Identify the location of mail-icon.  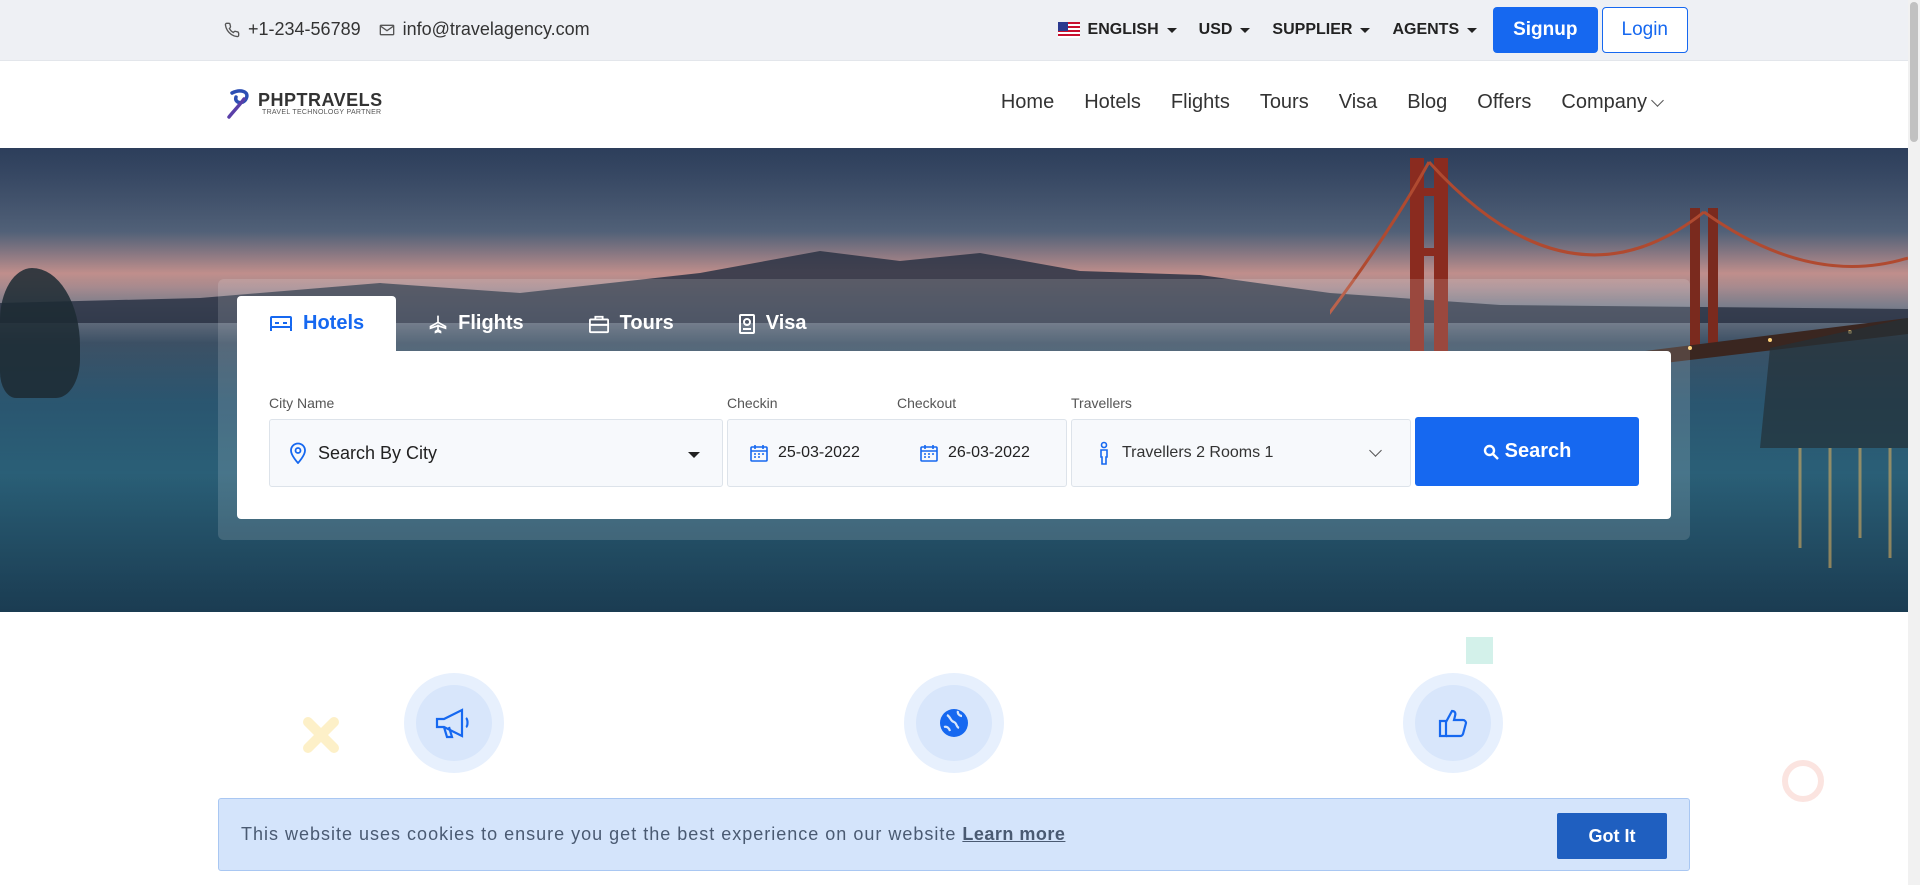
(386, 29).